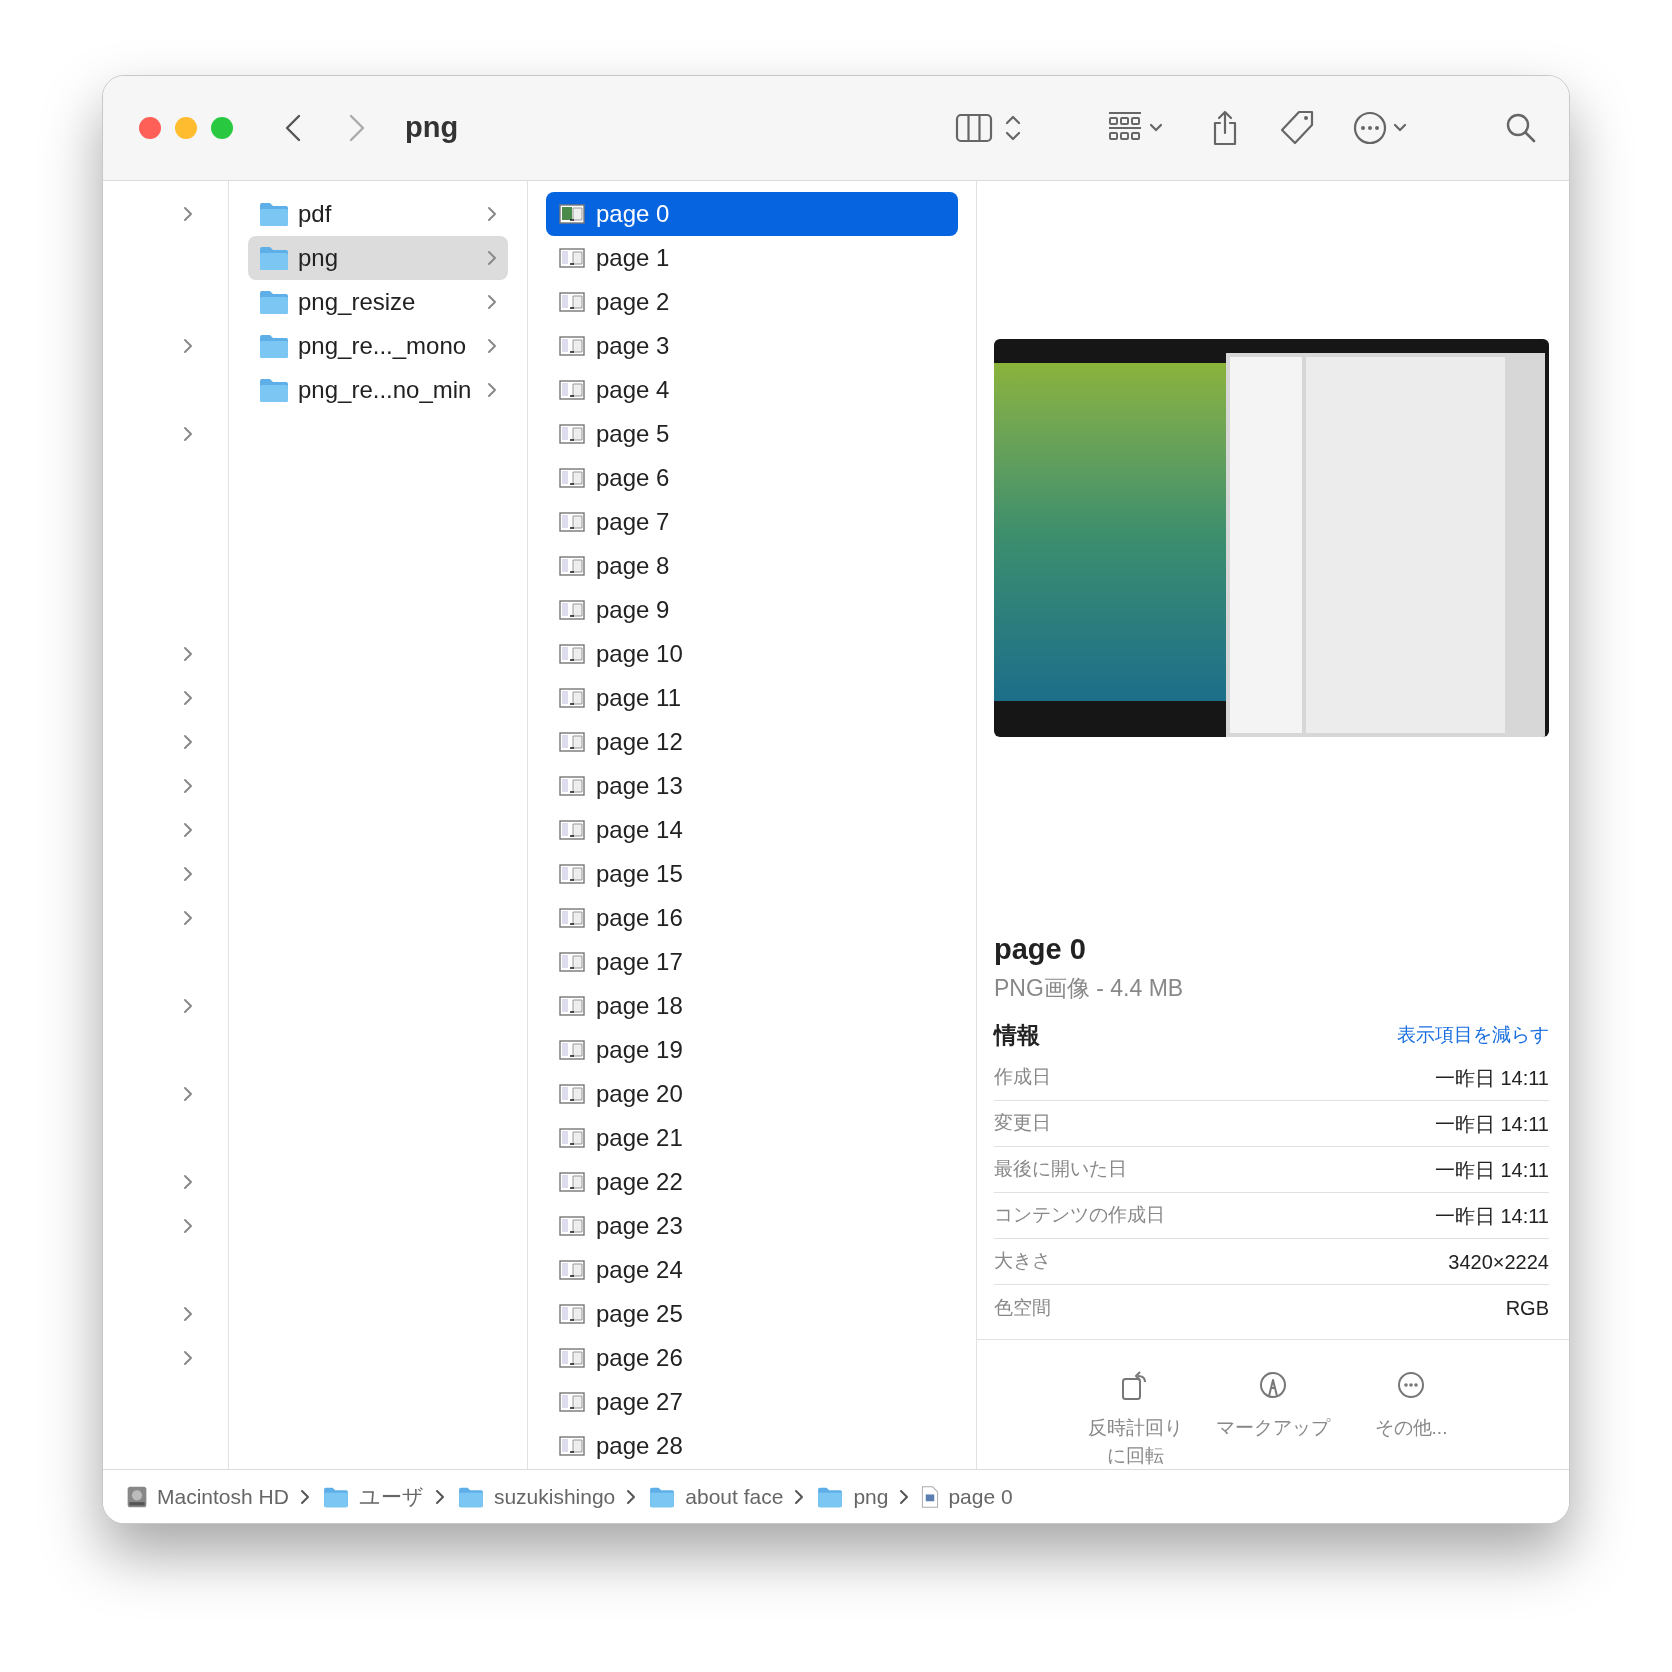  Describe the element at coordinates (150, 128) in the screenshot. I see `close-button` at that location.